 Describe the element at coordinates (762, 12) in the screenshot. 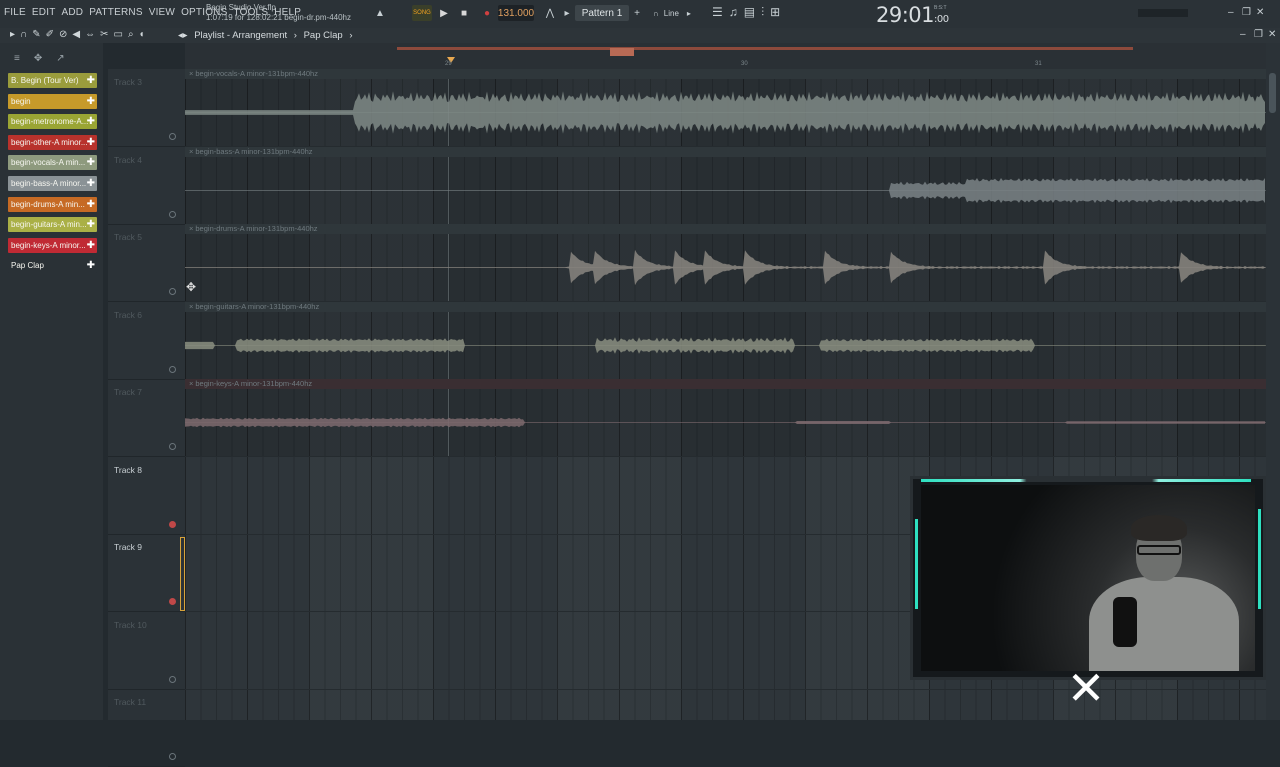

I see `mixer-window-icon: ⫶` at that location.